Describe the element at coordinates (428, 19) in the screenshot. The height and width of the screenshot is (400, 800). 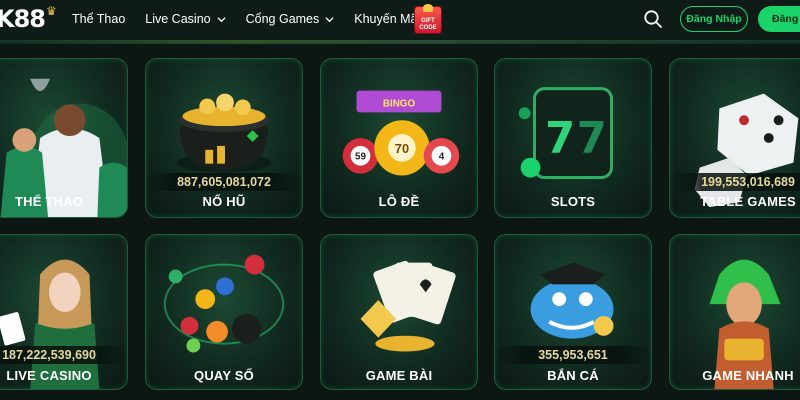
I see `gift-code-button: GIFT CODE` at that location.